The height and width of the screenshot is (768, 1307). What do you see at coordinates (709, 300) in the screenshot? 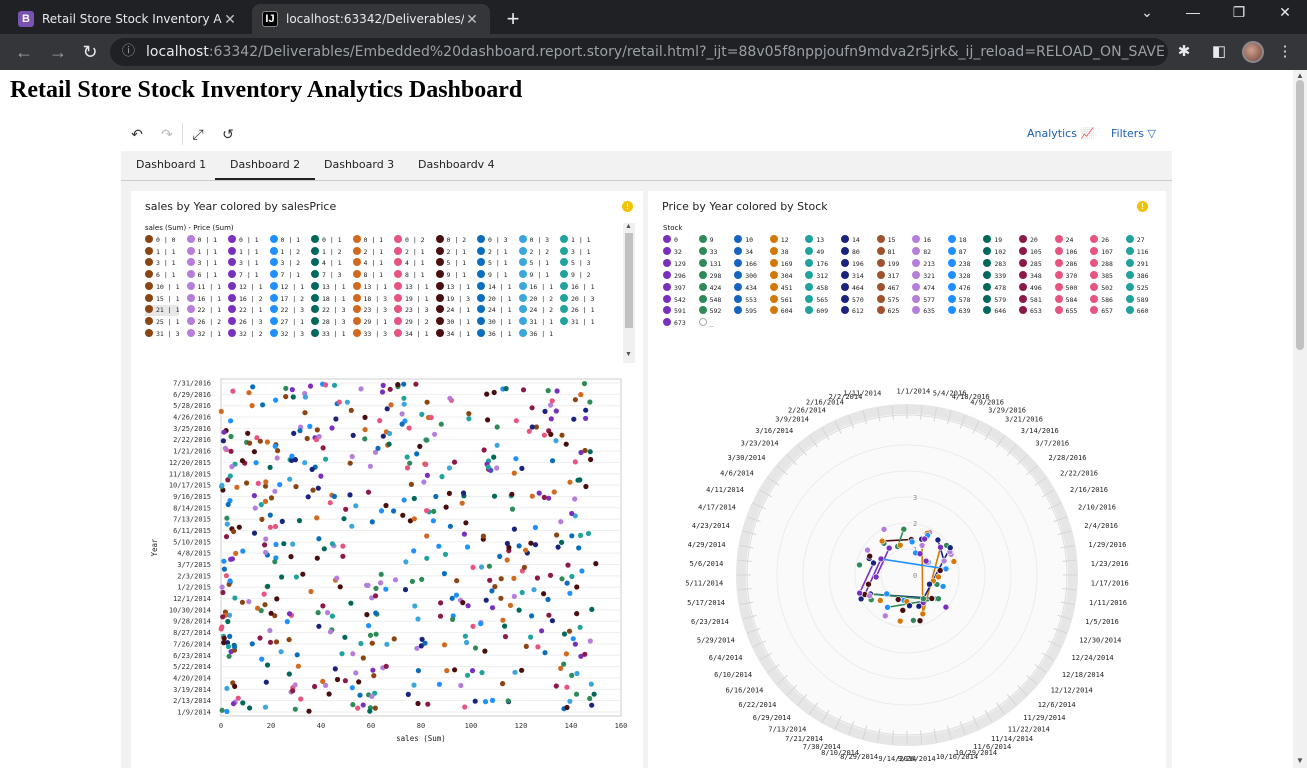
I see `legend-item: 548` at bounding box center [709, 300].